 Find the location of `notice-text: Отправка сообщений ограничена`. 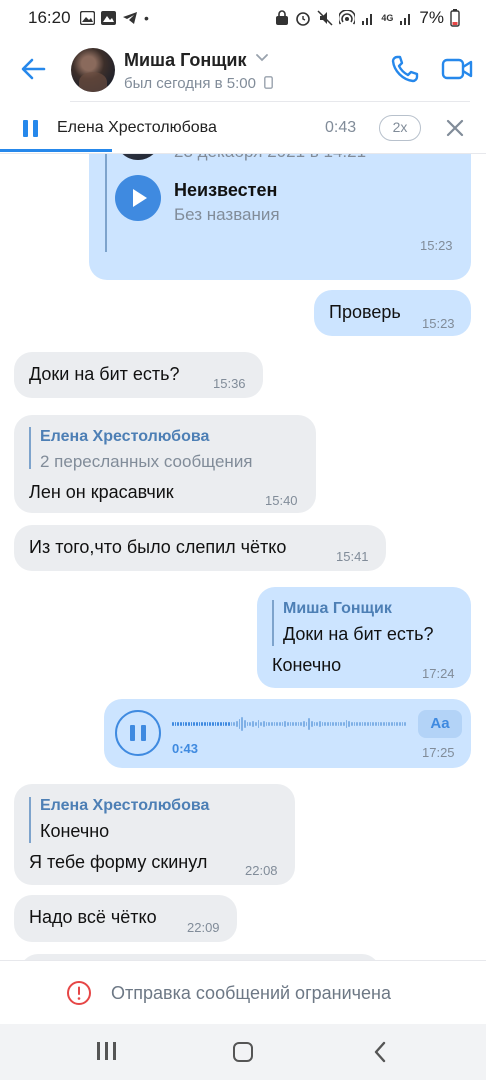

notice-text: Отправка сообщений ограничена is located at coordinates (251, 993).